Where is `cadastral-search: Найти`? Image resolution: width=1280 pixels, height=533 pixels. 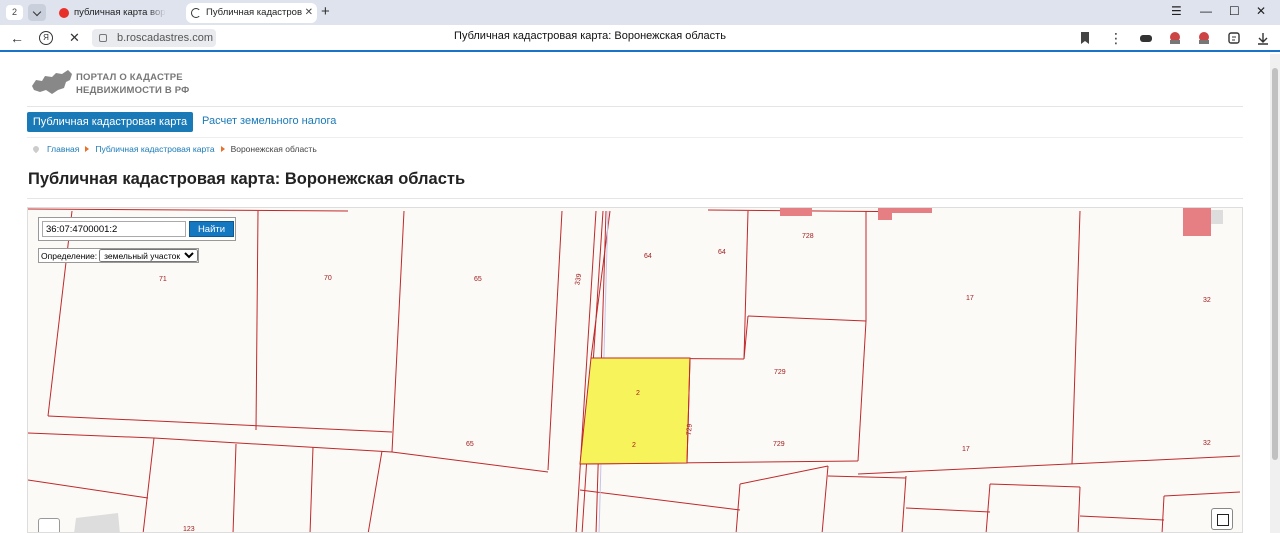 cadastral-search: Найти is located at coordinates (137, 229).